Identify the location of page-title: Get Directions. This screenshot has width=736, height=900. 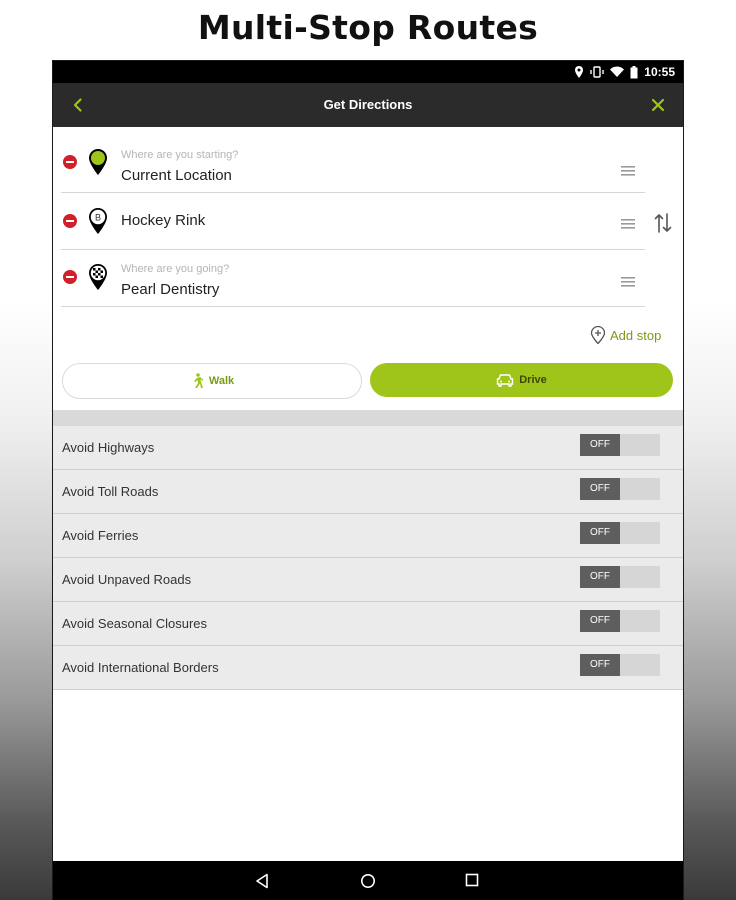
(368, 104).